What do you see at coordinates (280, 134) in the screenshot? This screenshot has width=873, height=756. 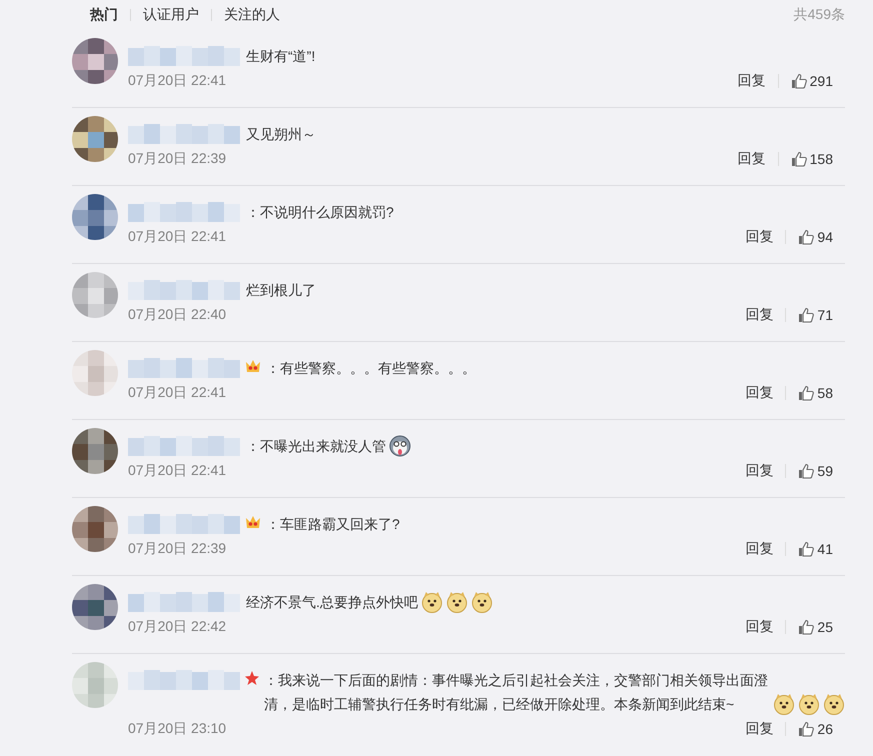 I see `comment-text: 又见朔州～` at bounding box center [280, 134].